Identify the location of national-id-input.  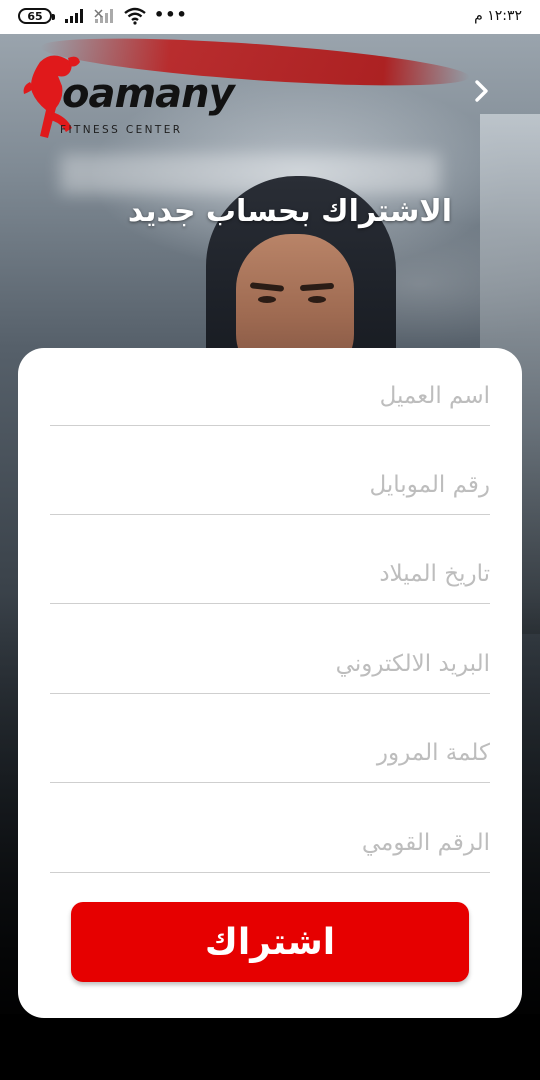
(270, 842).